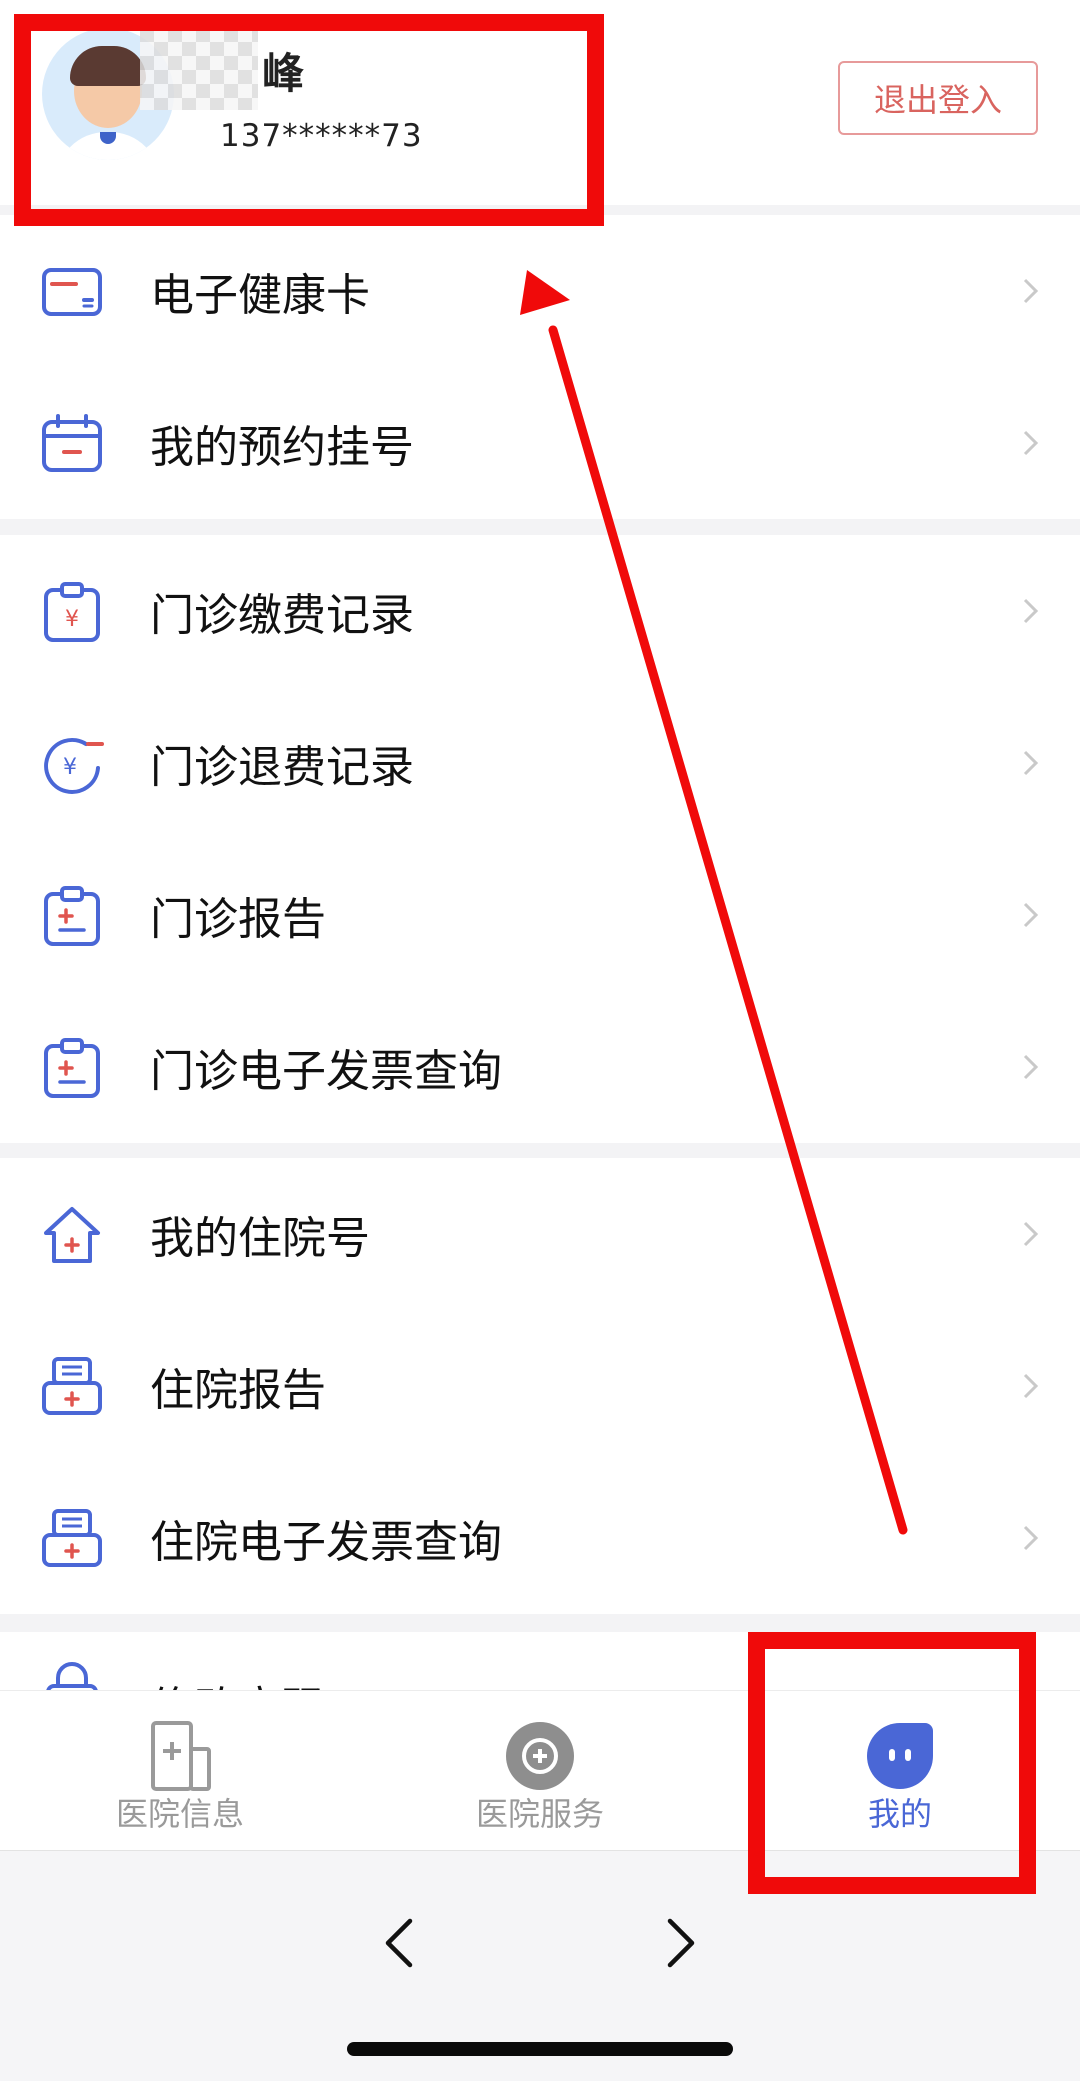  I want to click on menu-item-inpatient-report: 住院报告, so click(540, 1386).